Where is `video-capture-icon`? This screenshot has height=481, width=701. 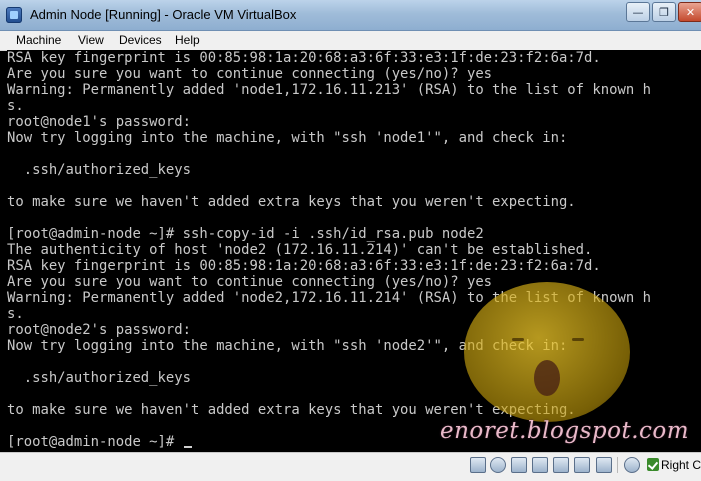 video-capture-icon is located at coordinates (604, 465).